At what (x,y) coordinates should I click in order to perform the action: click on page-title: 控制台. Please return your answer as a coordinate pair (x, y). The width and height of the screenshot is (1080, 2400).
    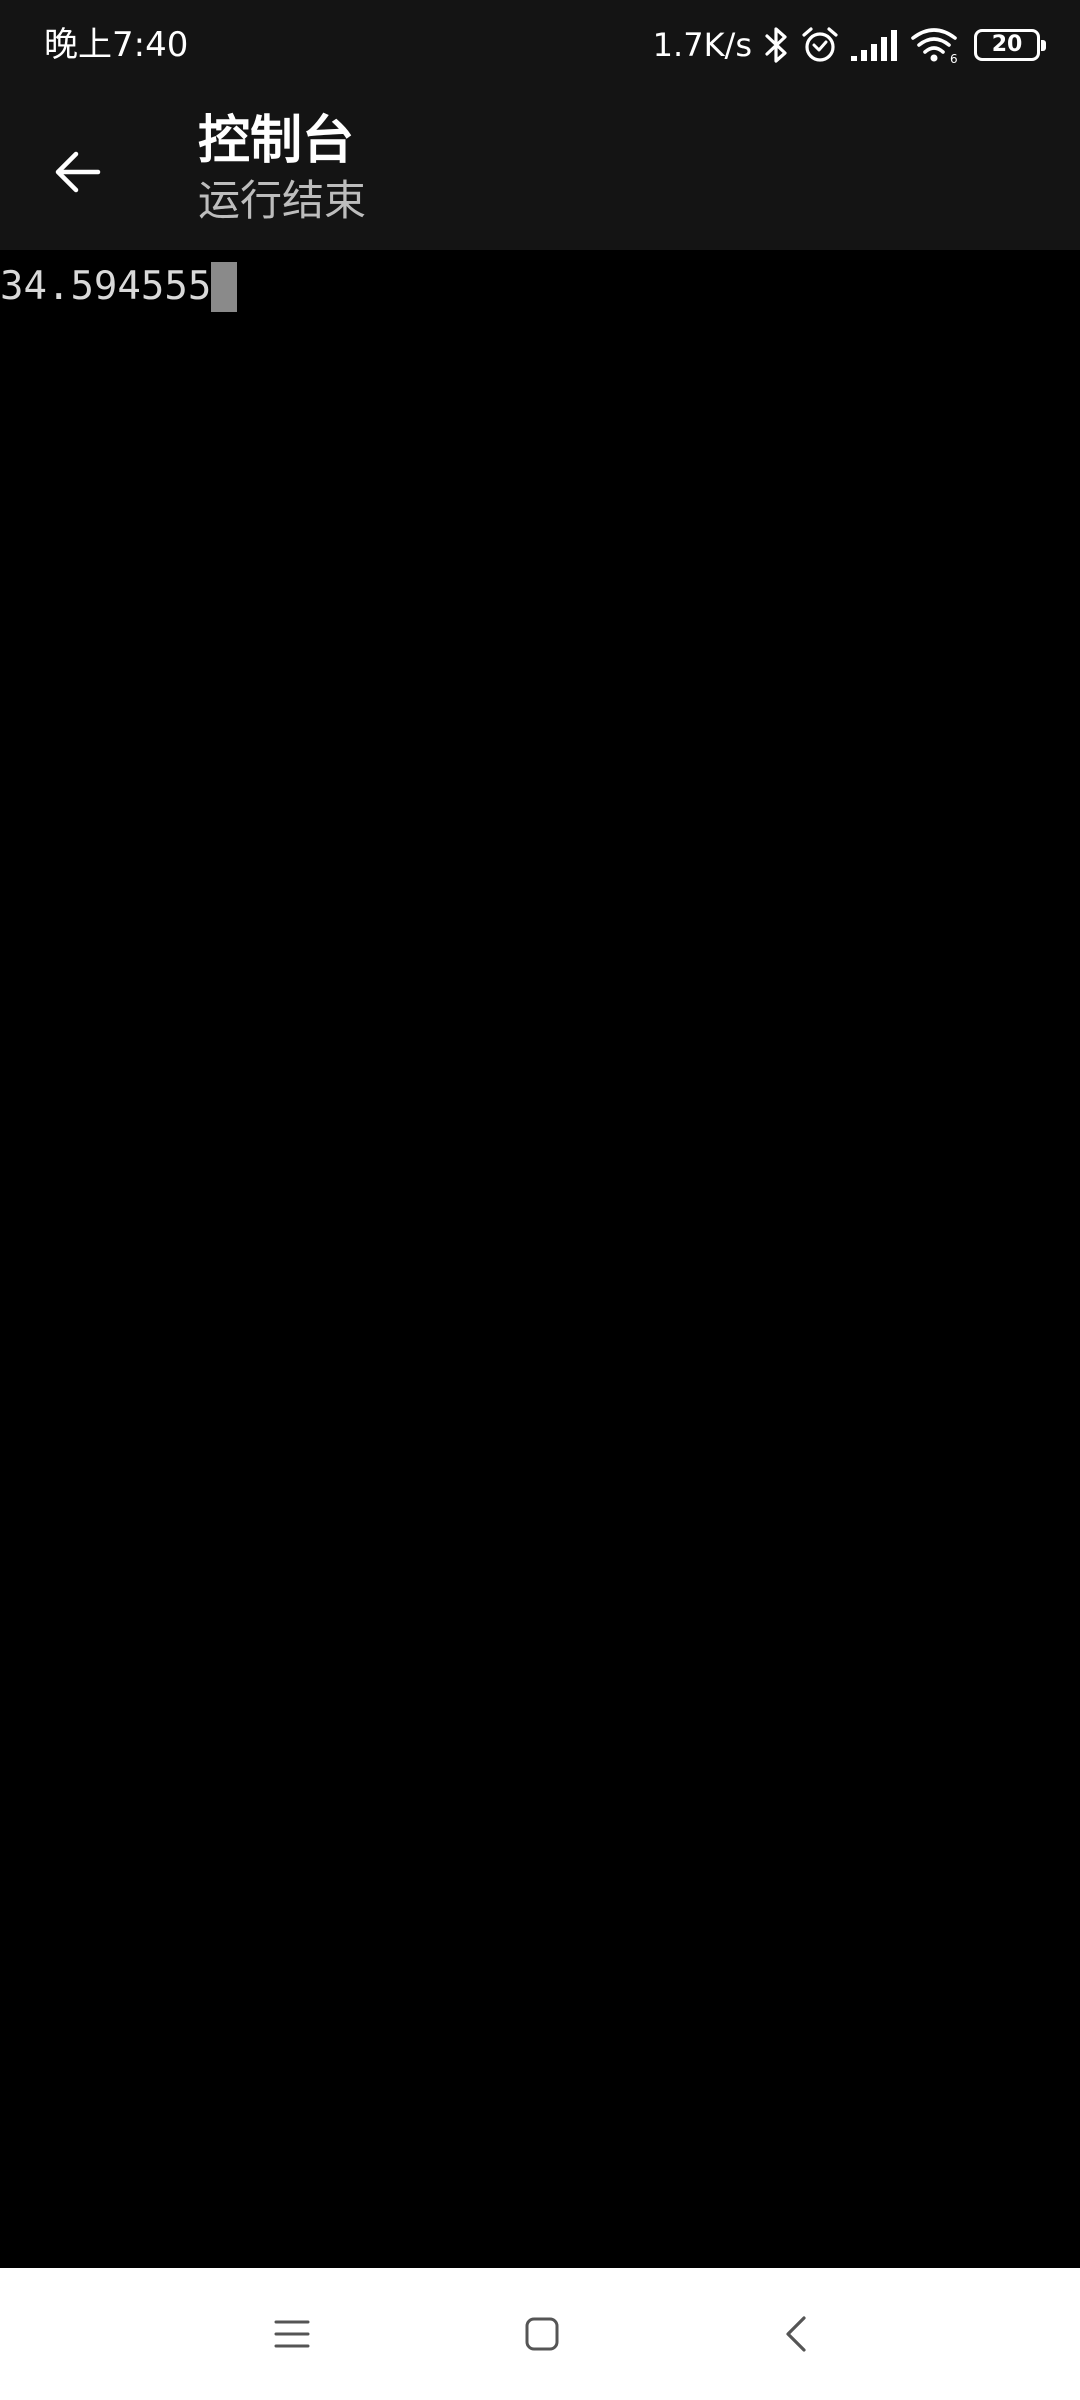
    Looking at the image, I should click on (276, 141).